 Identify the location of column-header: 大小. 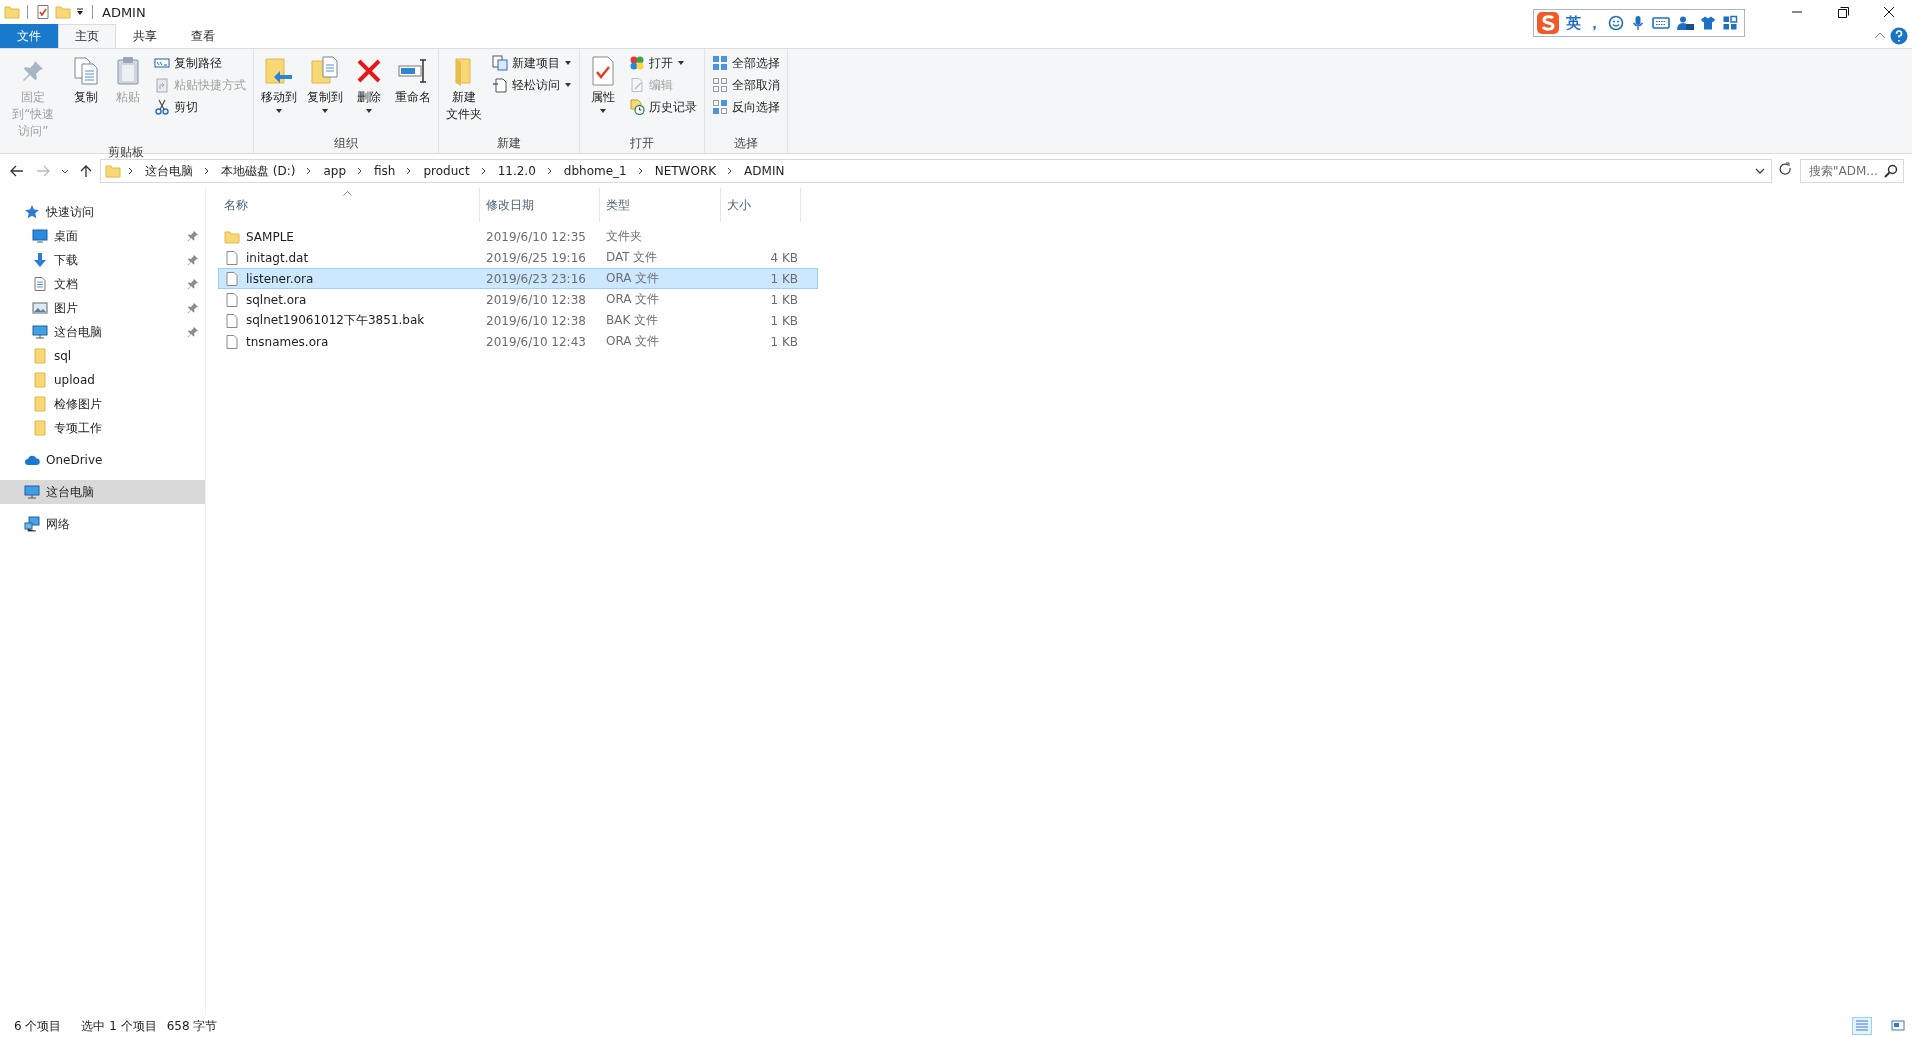
(761, 205).